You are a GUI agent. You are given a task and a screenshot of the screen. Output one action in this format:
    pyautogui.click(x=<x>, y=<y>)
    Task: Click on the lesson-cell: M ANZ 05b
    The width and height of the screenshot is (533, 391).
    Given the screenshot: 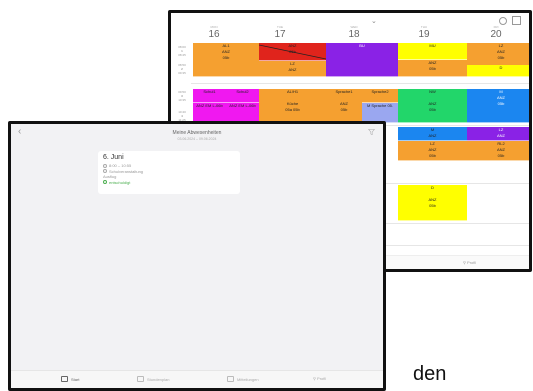 What is the action you would take?
    pyautogui.click(x=498, y=106)
    